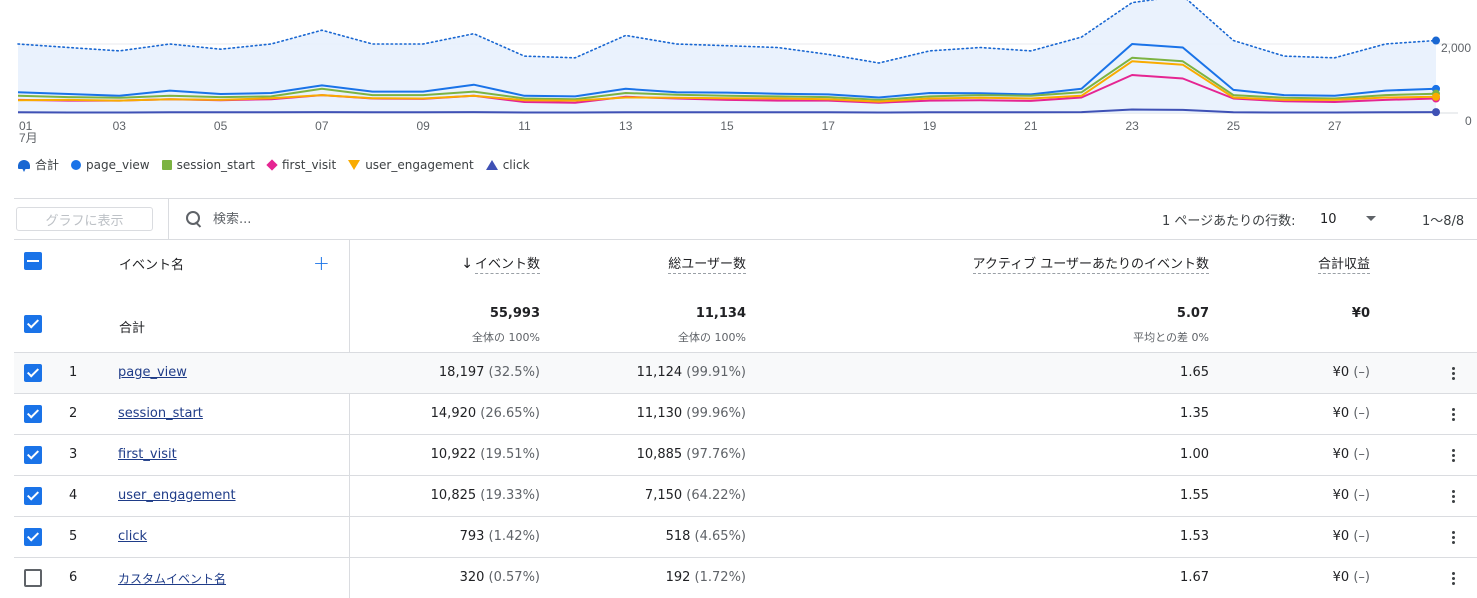  Describe the element at coordinates (33, 324) in the screenshot. I see `totals-checkbox` at that location.